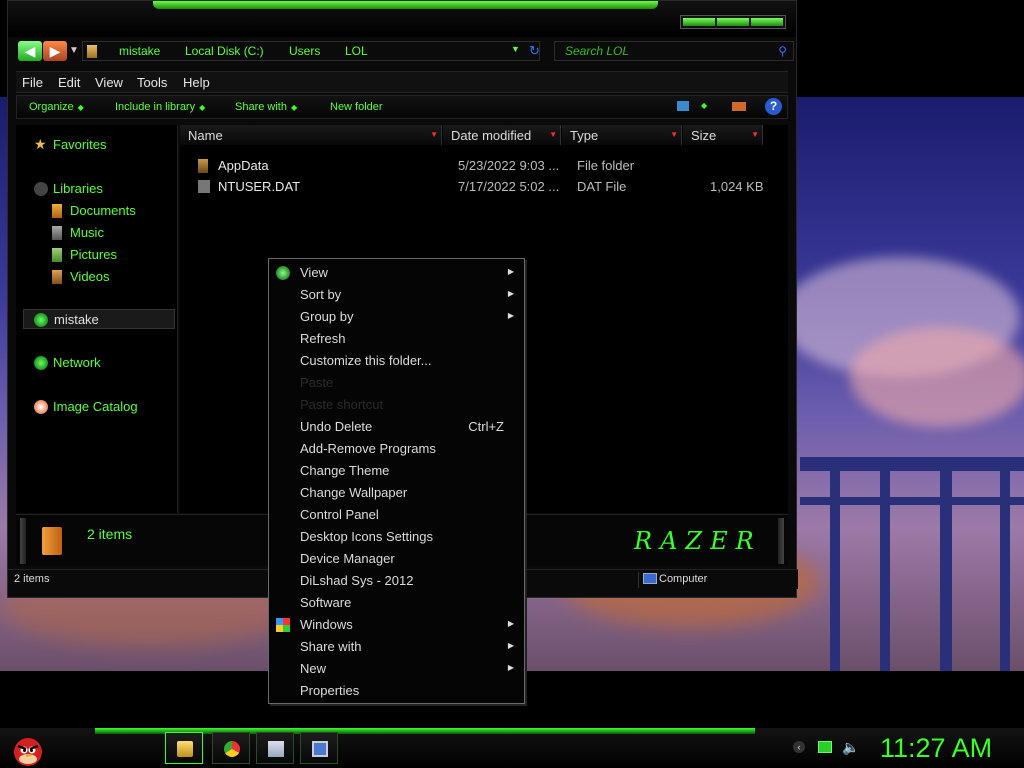 Image resolution: width=1024 pixels, height=768 pixels. I want to click on start-button-angry-bird-icon, so click(28, 748).